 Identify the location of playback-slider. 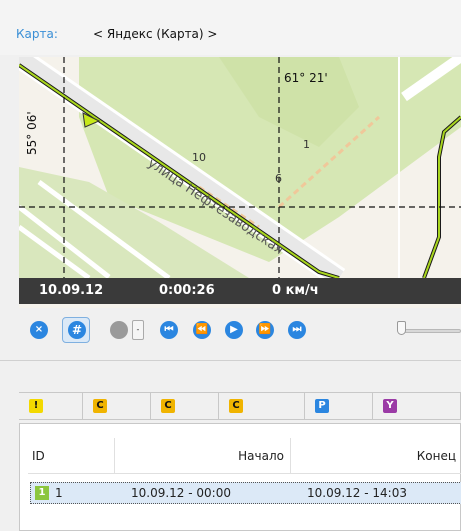
(430, 331).